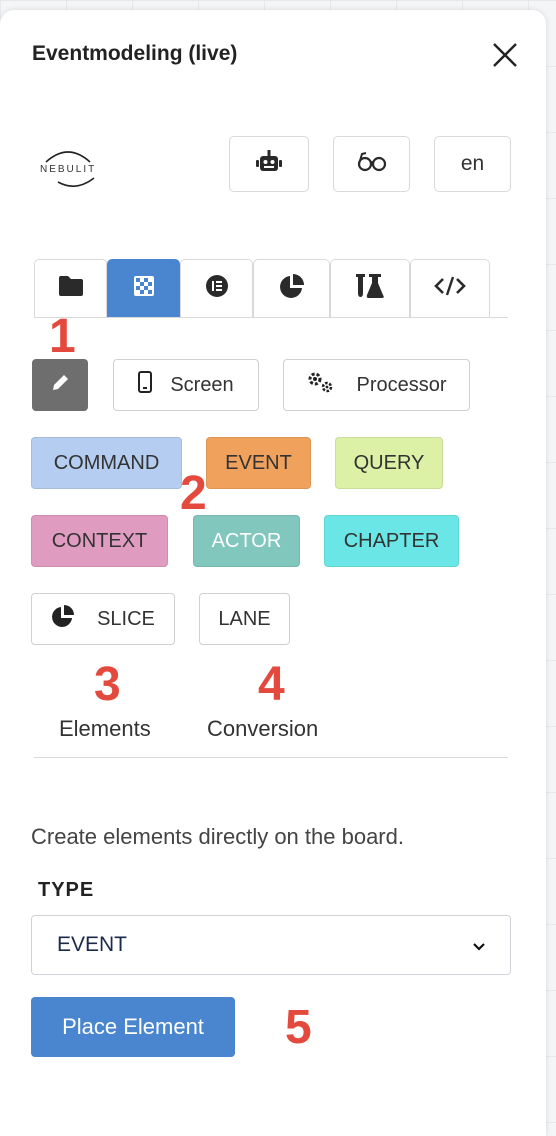 The height and width of the screenshot is (1136, 556). What do you see at coordinates (71, 288) in the screenshot?
I see `folder-icon` at bounding box center [71, 288].